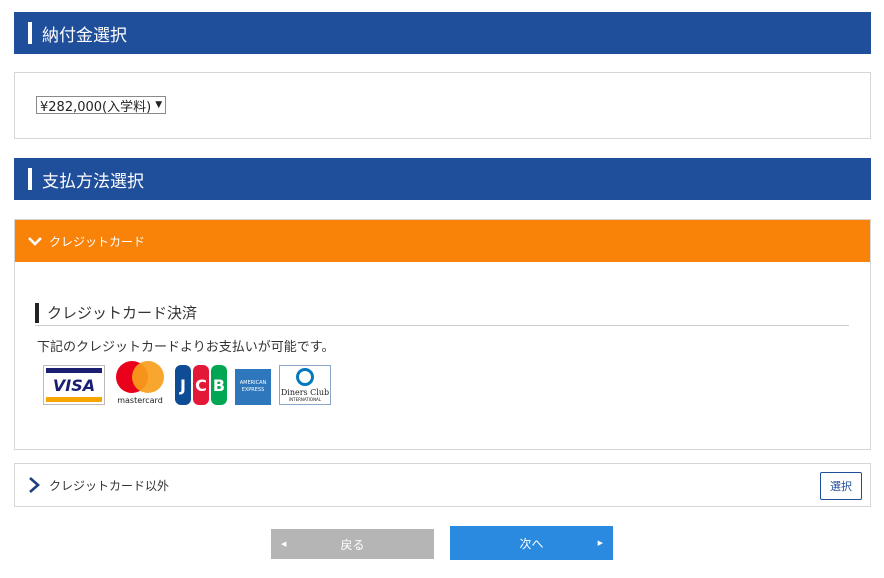  What do you see at coordinates (442, 241) in the screenshot?
I see `credit-card-accordion-header: クレジットカード` at bounding box center [442, 241].